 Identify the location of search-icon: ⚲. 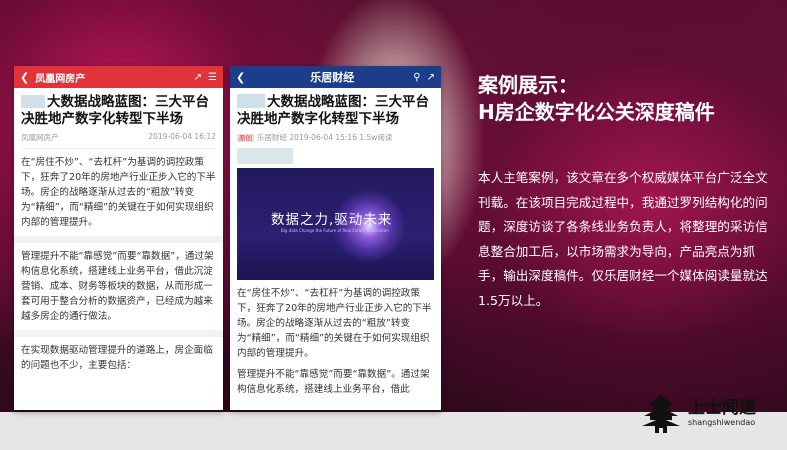
(416, 77).